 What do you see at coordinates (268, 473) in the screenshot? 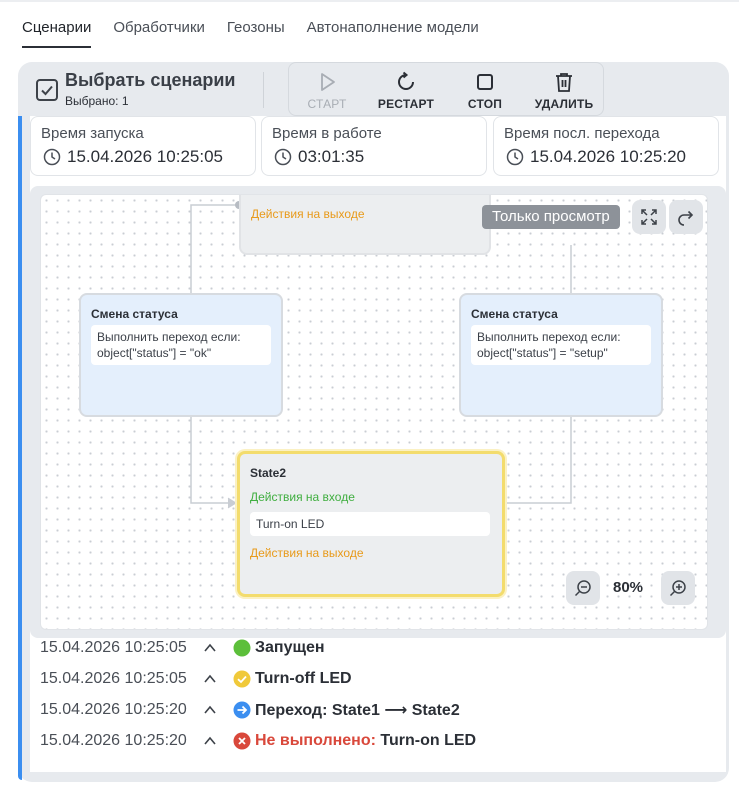
I see `state2-title: State2` at bounding box center [268, 473].